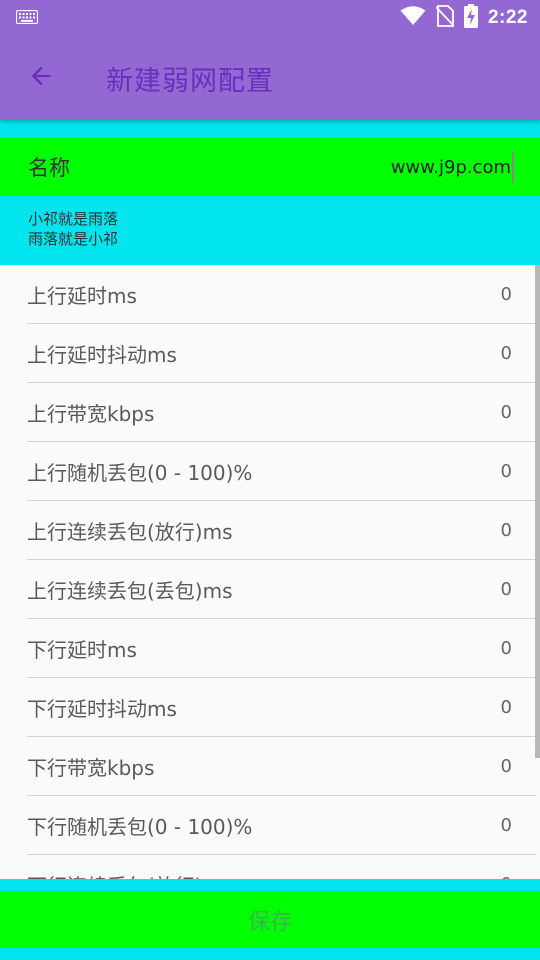 The width and height of the screenshot is (540, 960). What do you see at coordinates (82, 295) in the screenshot?
I see `setting-label: 上行延时ms` at bounding box center [82, 295].